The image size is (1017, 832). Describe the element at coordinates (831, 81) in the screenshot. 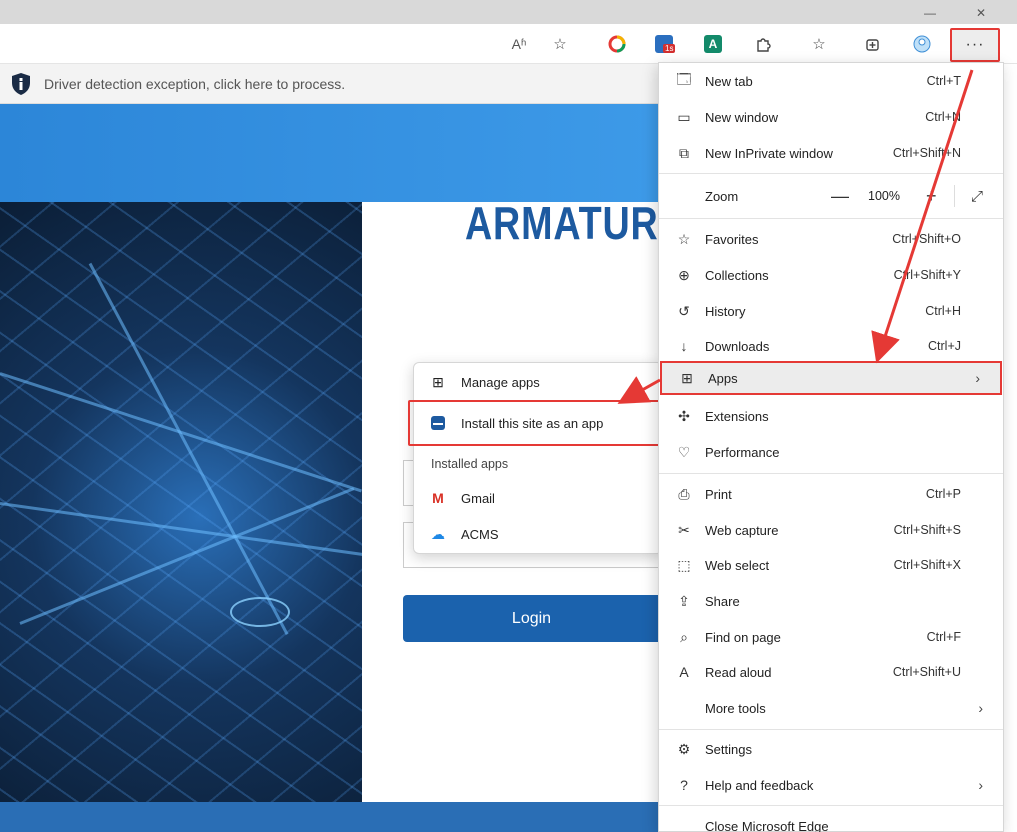

I see `menu-item-new-tab: 🗔 New tab Ctrl+T` at that location.